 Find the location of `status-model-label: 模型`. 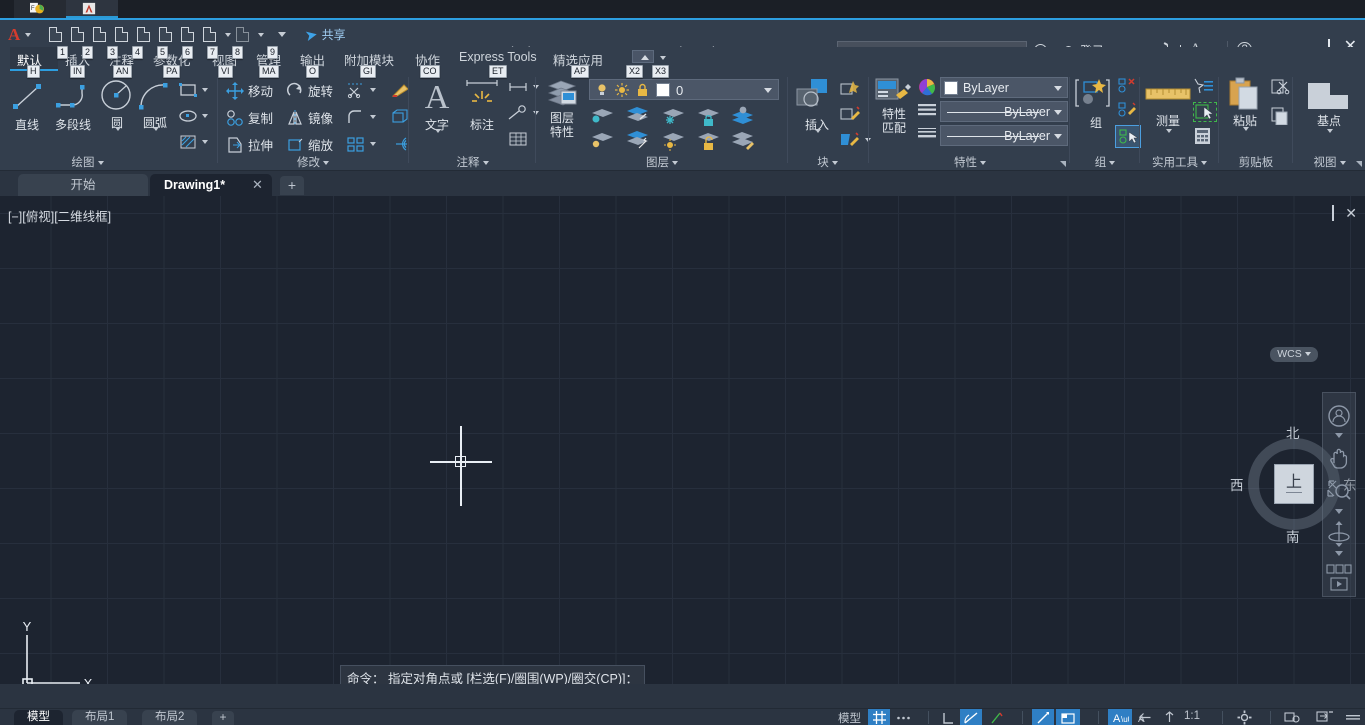

status-model-label: 模型 is located at coordinates (849, 717).